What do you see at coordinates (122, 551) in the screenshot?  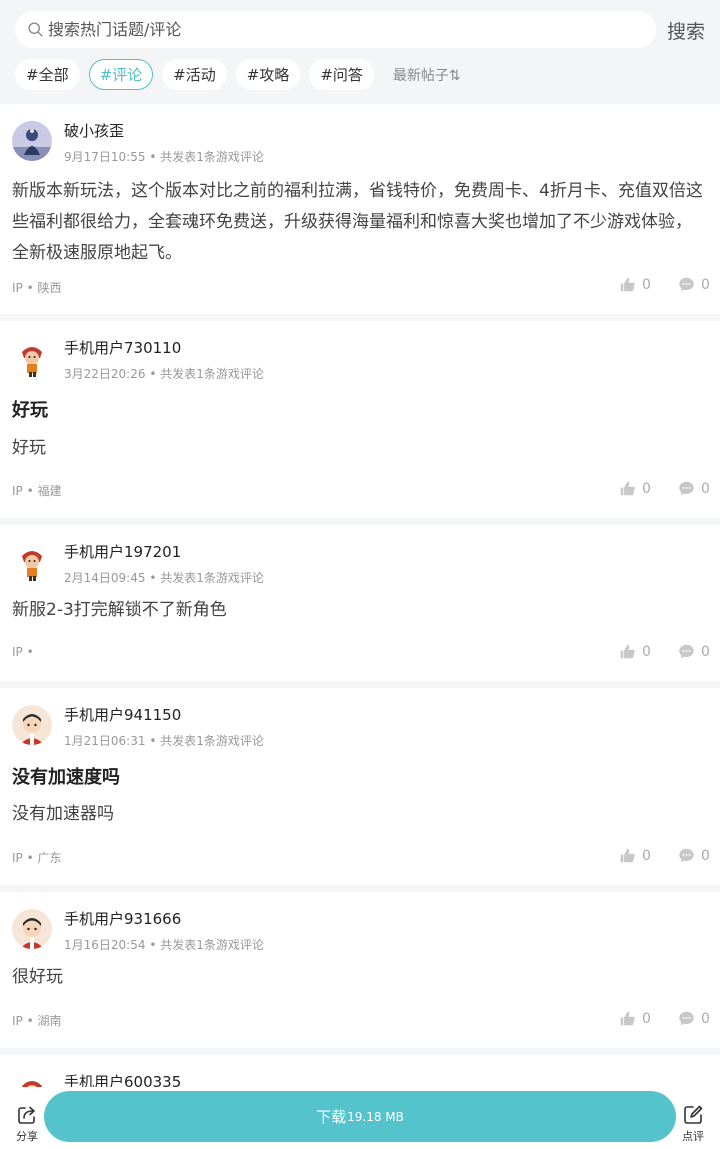 I see `username: 手机用户197201` at bounding box center [122, 551].